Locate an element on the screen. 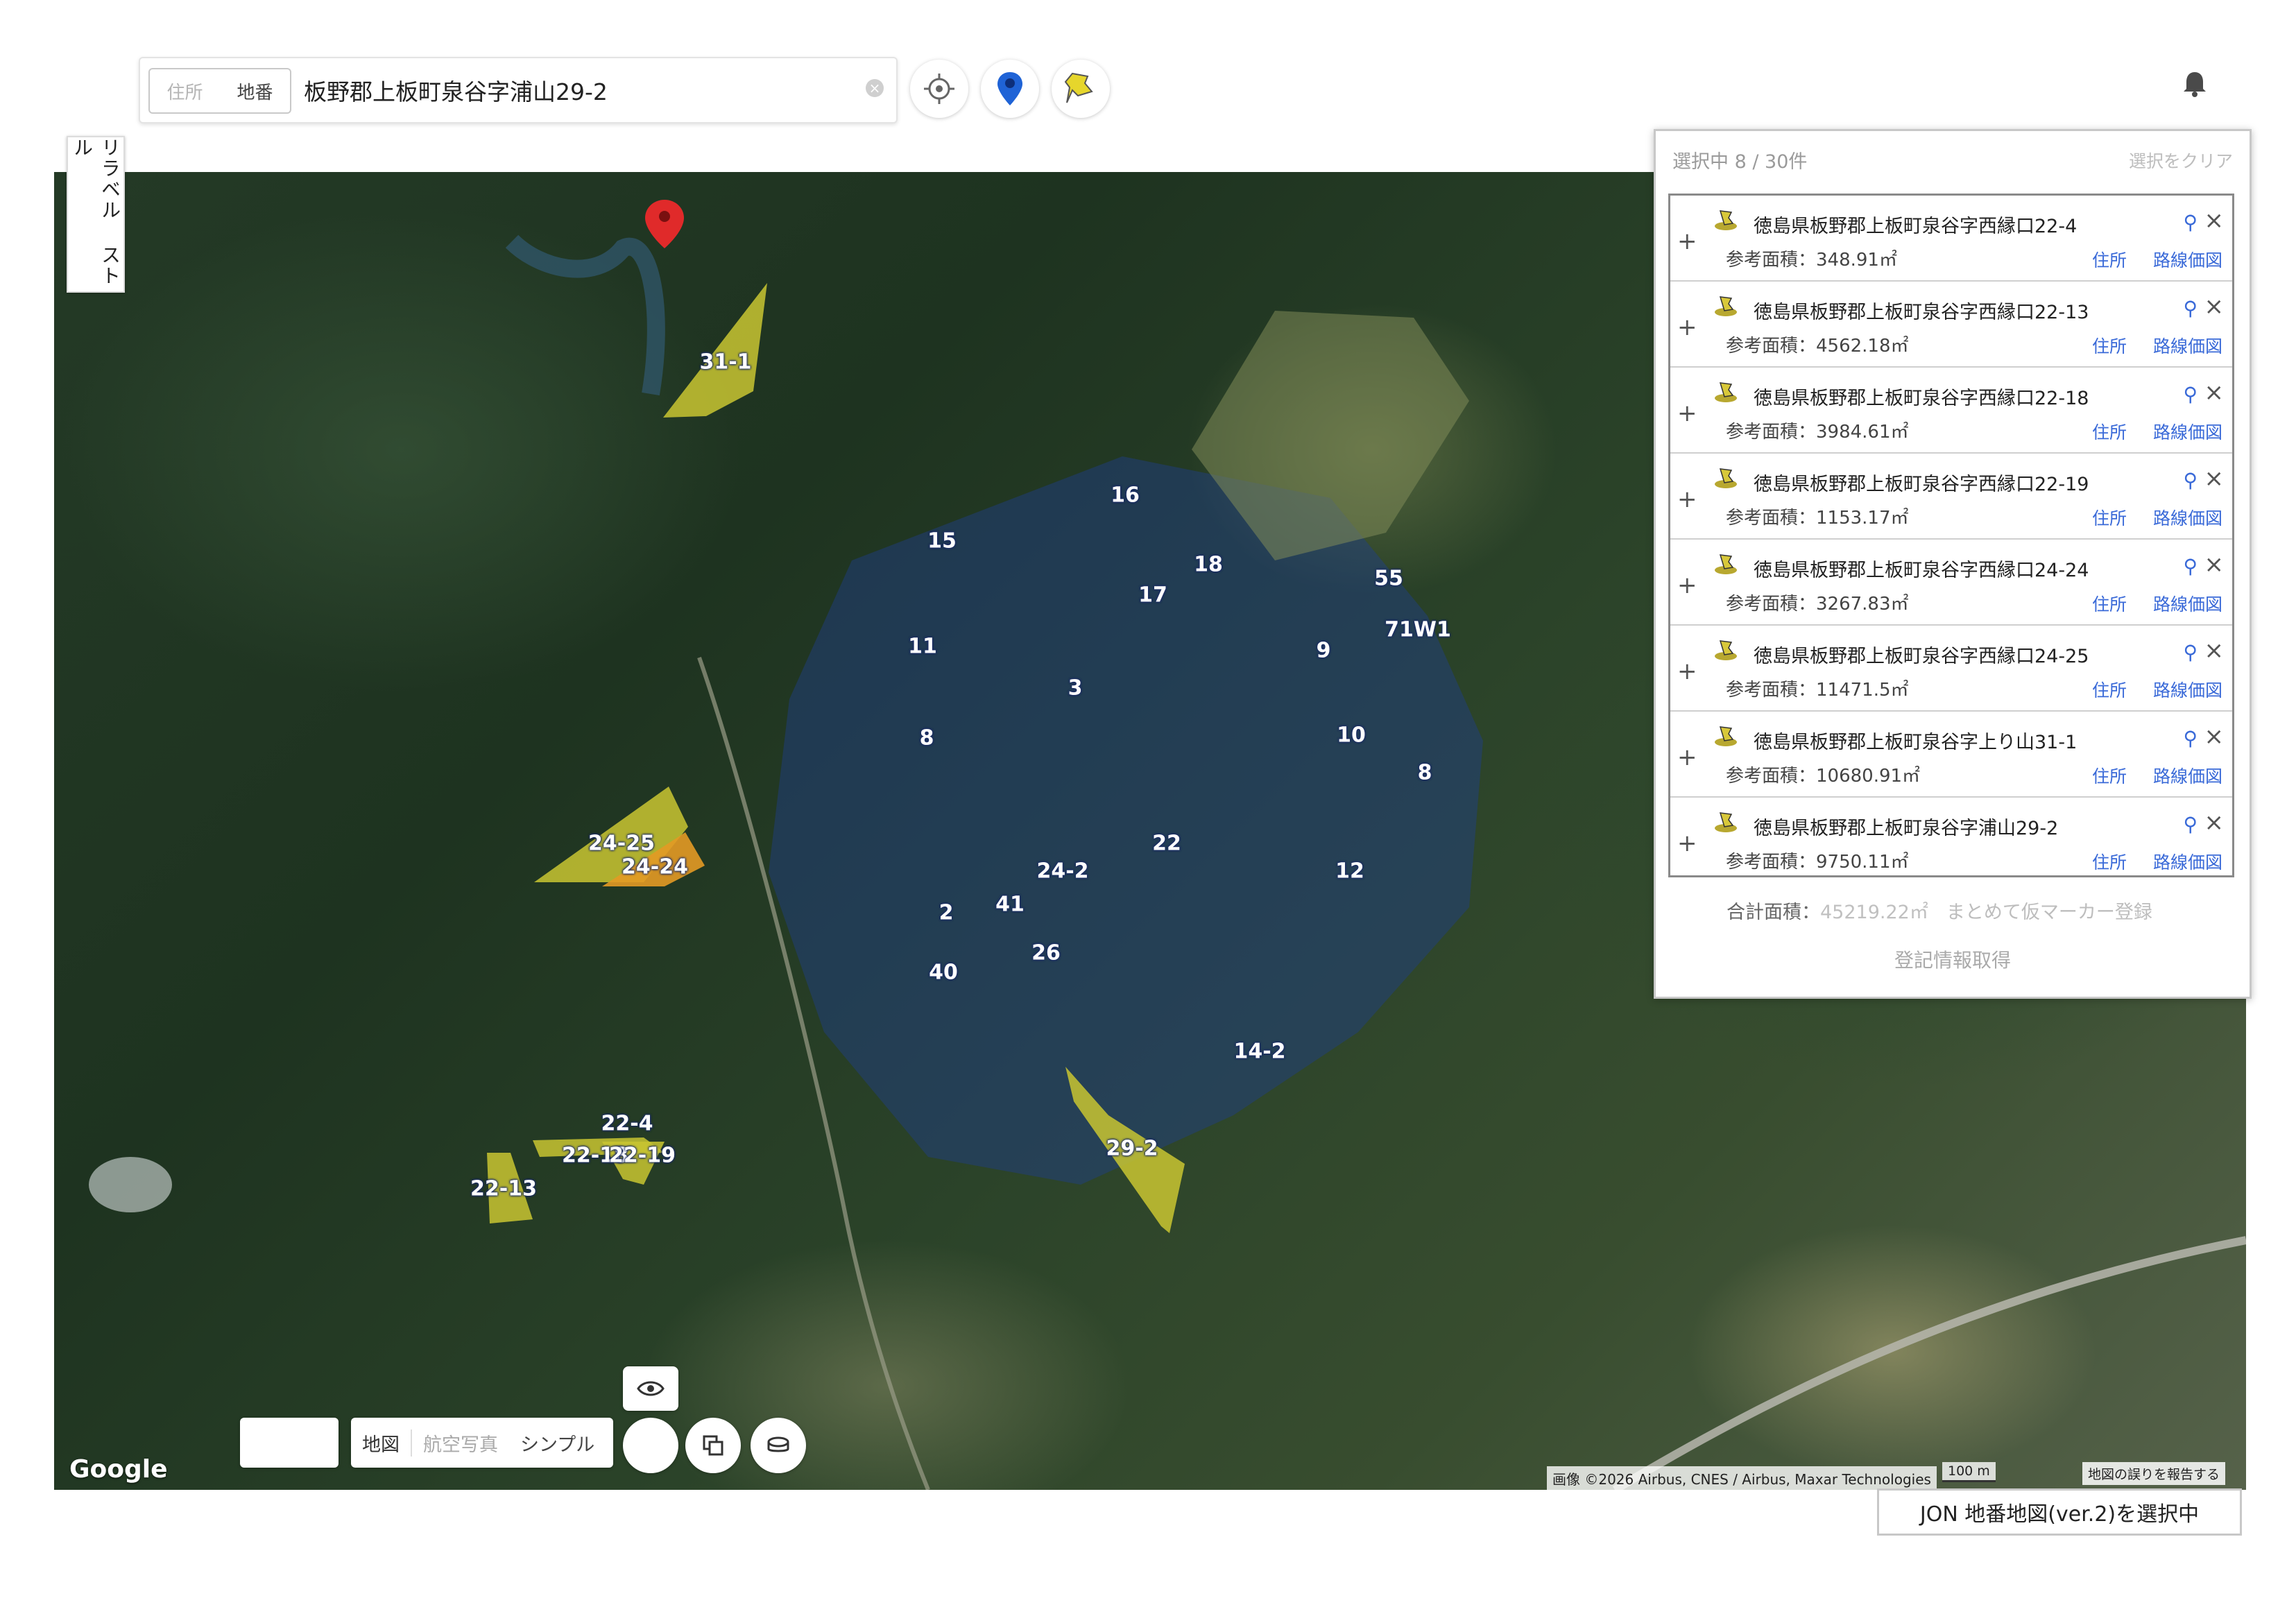 The width and height of the screenshot is (2296, 1623). bulk-register-button: まとめて仮マーカー登録 is located at coordinates (2049, 912).